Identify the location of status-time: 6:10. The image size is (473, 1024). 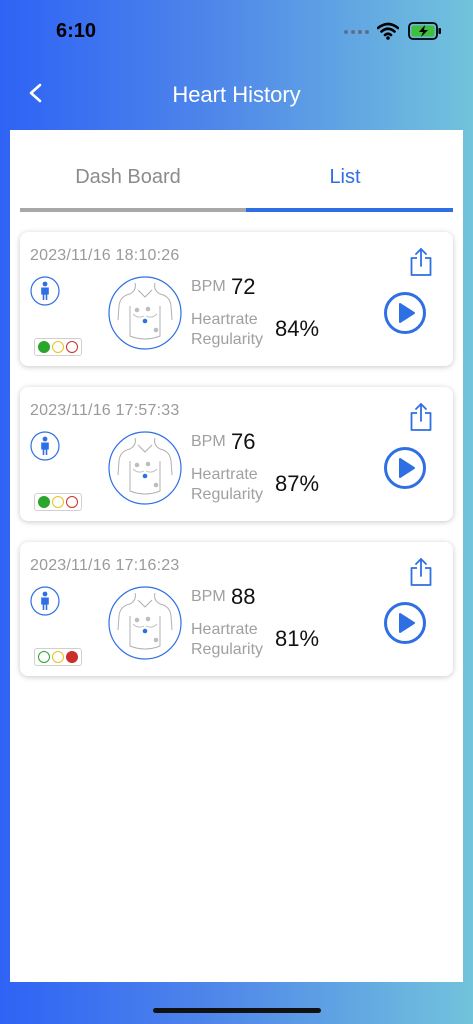
(76, 31).